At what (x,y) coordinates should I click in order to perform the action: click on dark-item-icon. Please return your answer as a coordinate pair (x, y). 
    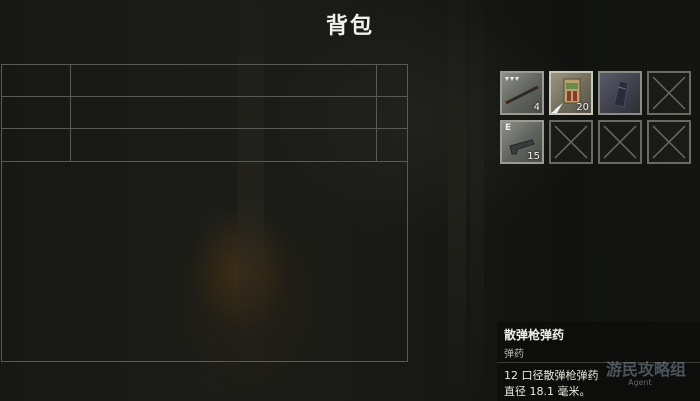
    Looking at the image, I should click on (621, 94).